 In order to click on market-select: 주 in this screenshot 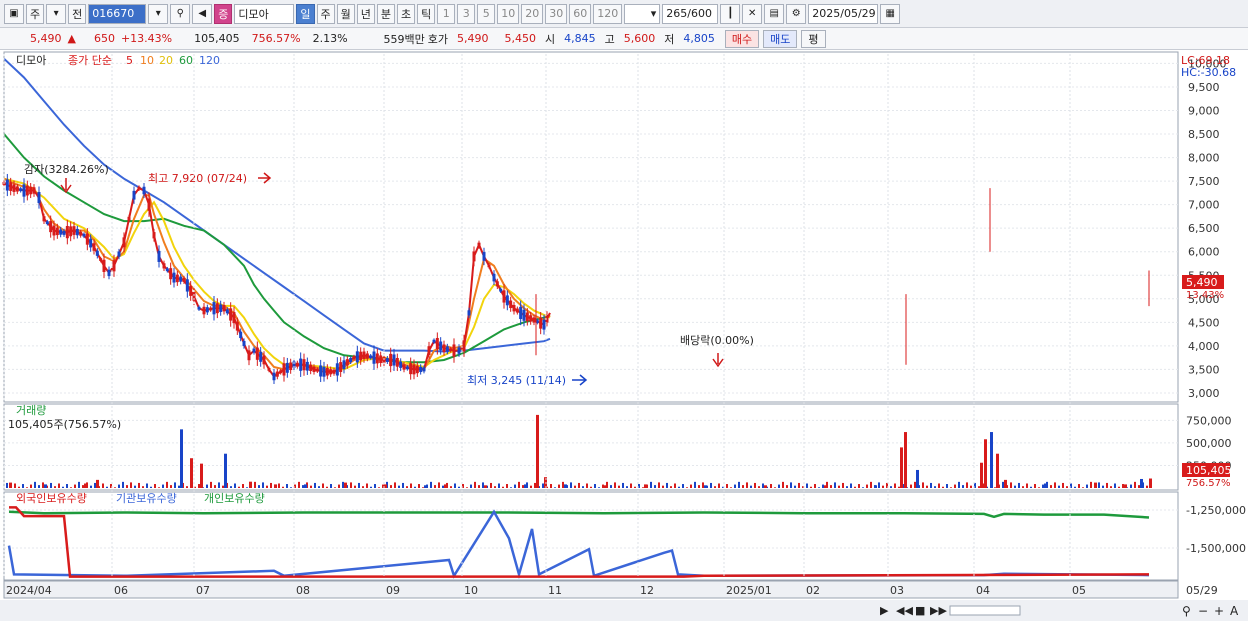, I will do `click(35, 13)`.